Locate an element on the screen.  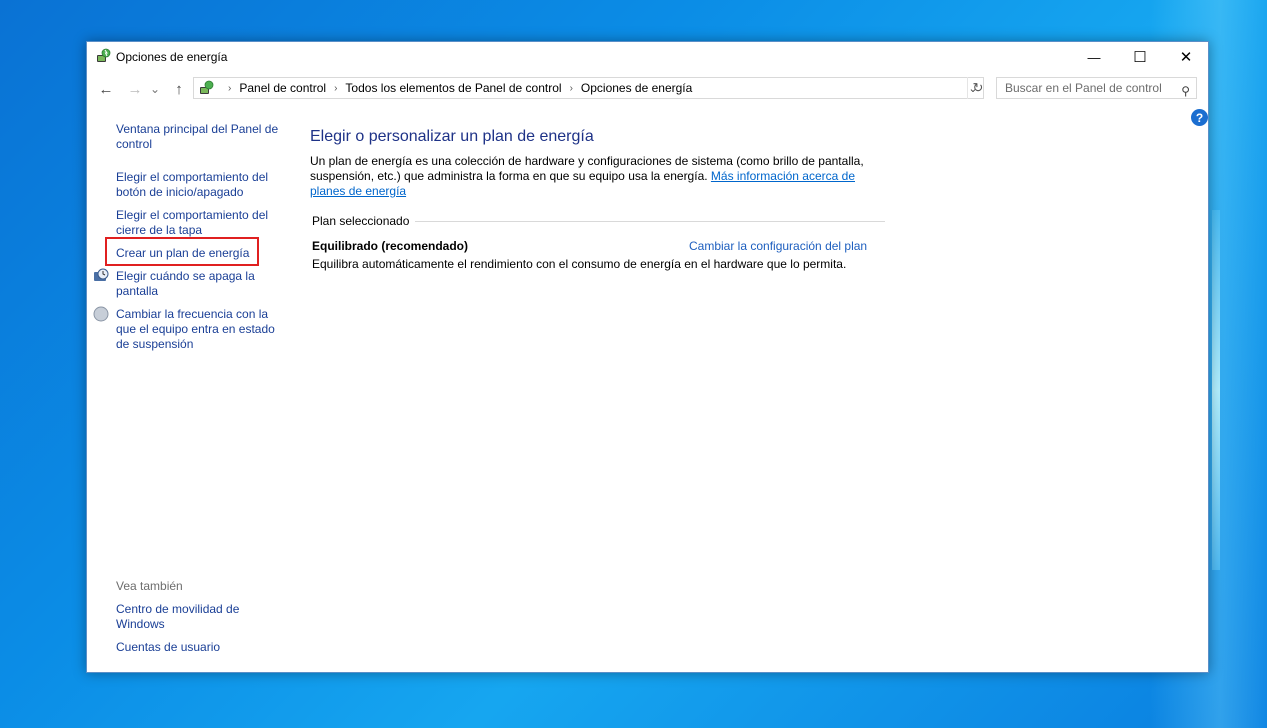
search-icon: ⚲ is located at coordinates (1185, 91).